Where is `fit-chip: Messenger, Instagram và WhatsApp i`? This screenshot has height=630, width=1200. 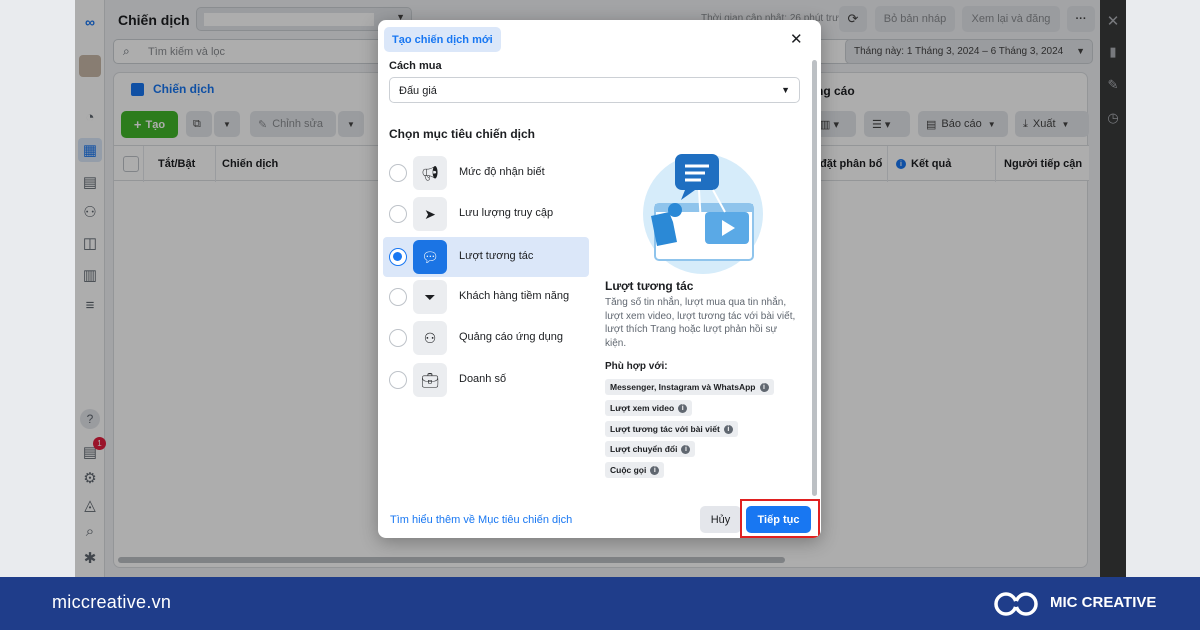
fit-chip: Messenger, Instagram và WhatsApp i is located at coordinates (689, 387).